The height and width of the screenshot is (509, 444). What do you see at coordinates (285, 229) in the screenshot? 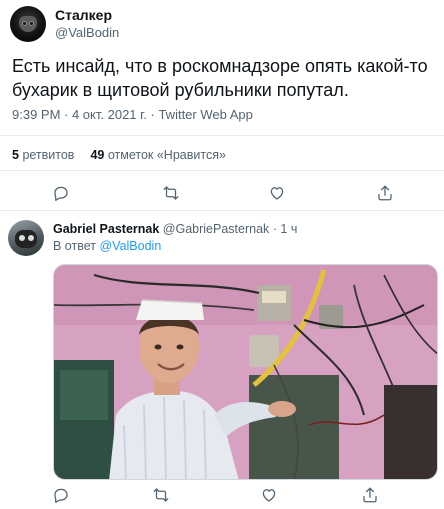
I see `reply-time: · 1 ч` at bounding box center [285, 229].